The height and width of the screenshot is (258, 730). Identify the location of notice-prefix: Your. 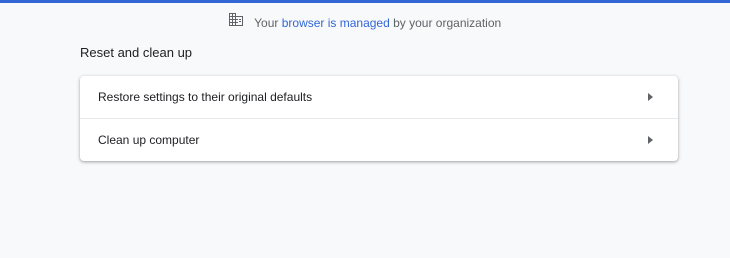
(266, 22).